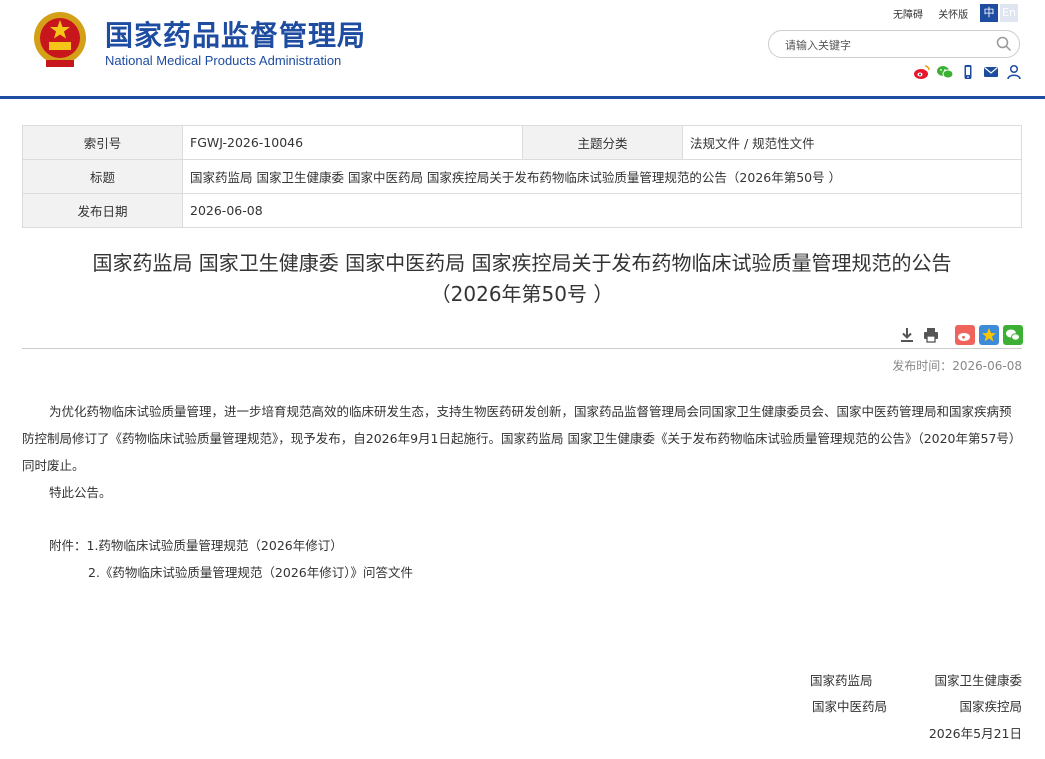 The height and width of the screenshot is (759, 1045). What do you see at coordinates (80, 492) in the screenshot?
I see `article-closing: 特此公告。` at bounding box center [80, 492].